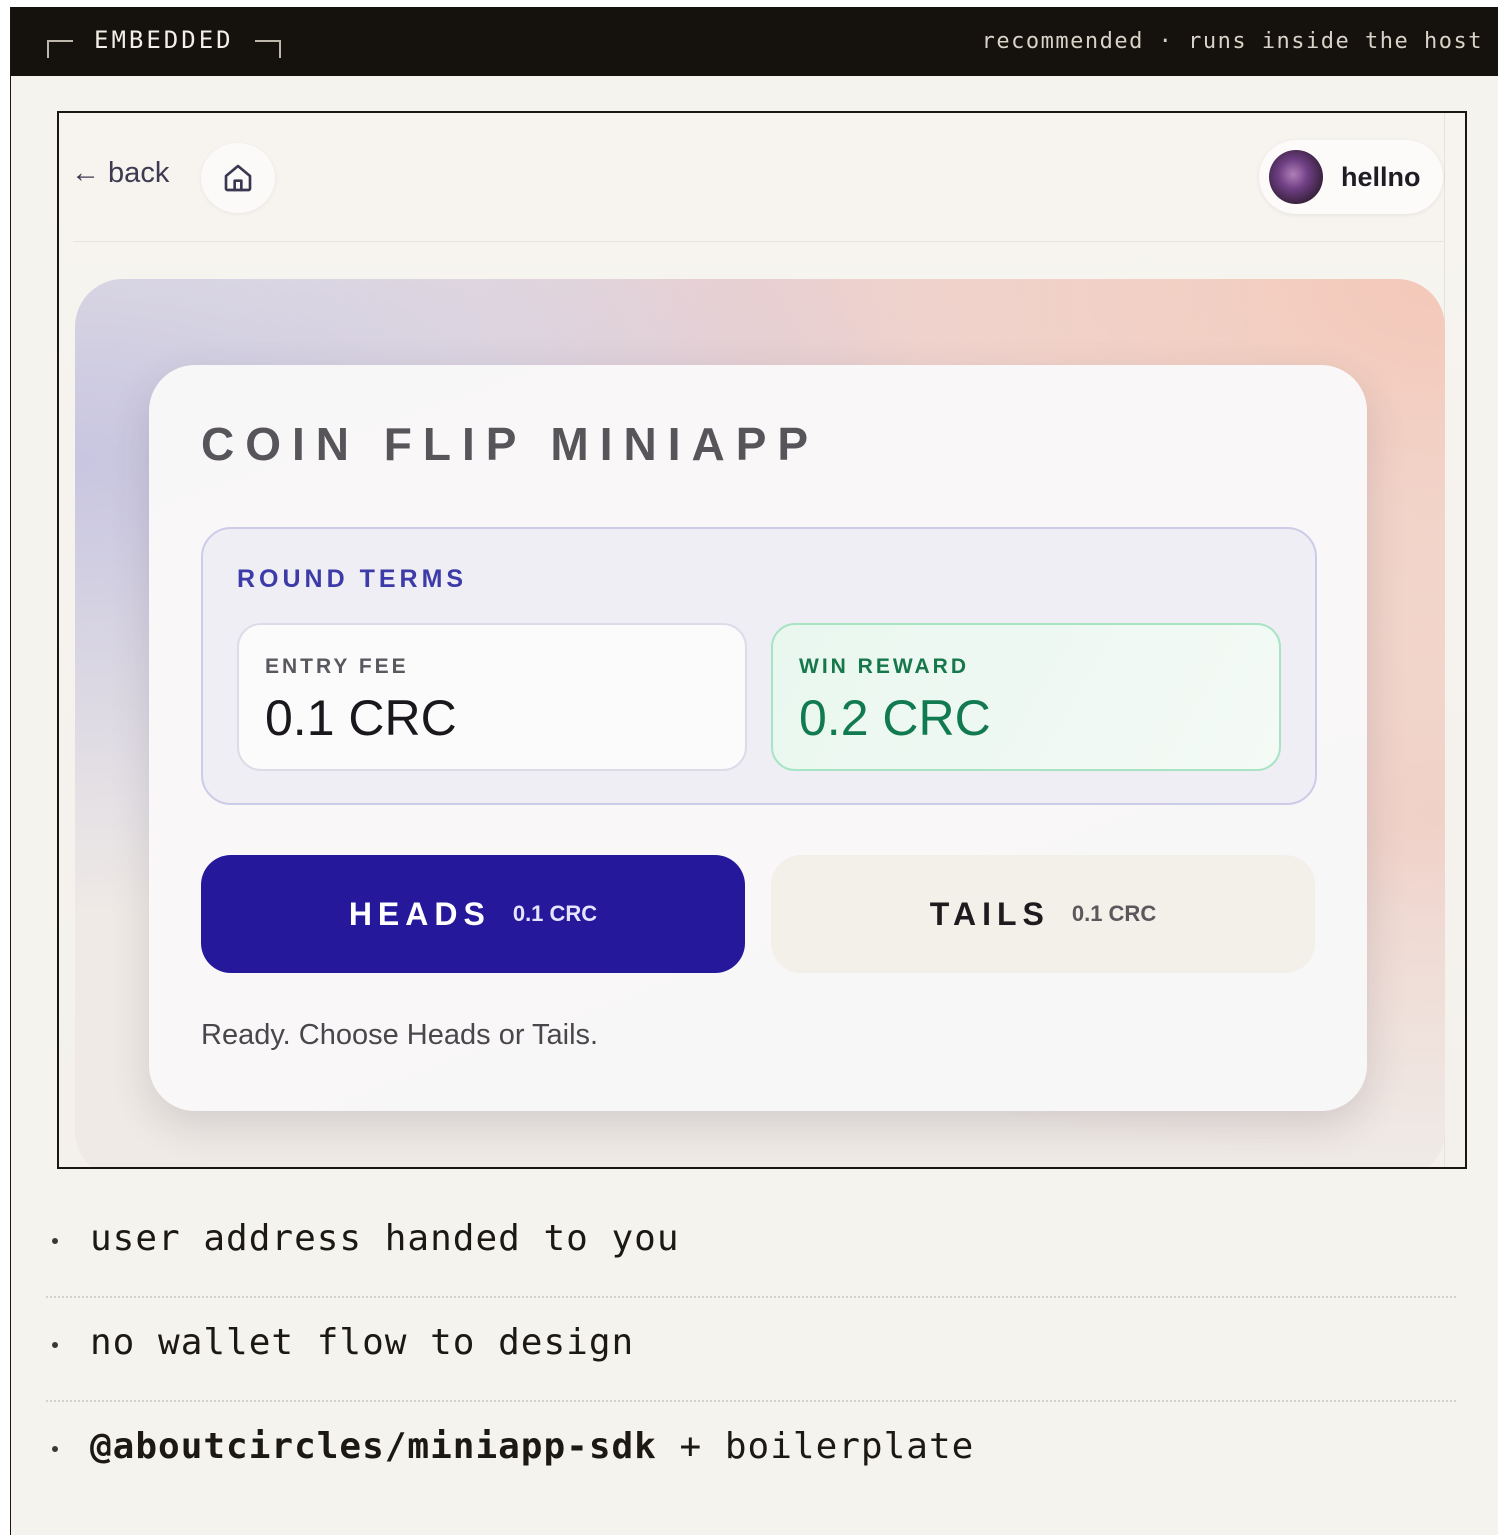  I want to click on section-label: EMBEDDED, so click(164, 40).